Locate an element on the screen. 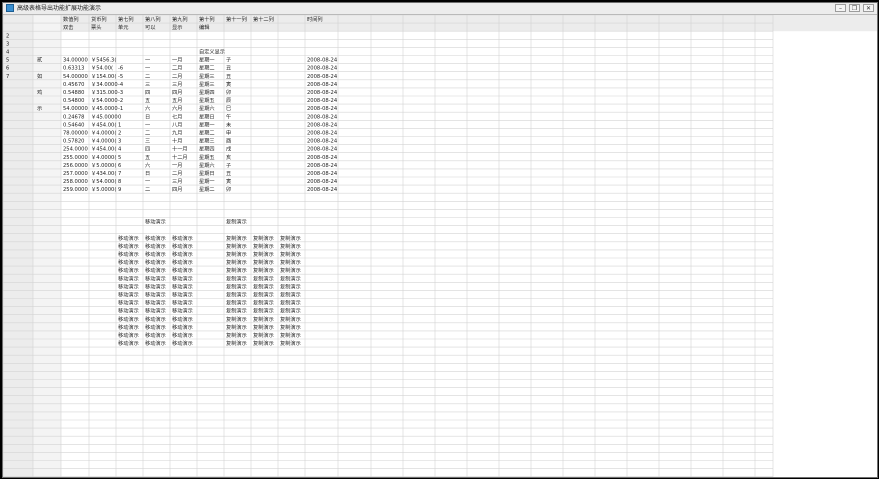  data-cell: 254.0000 is located at coordinates (75, 150).